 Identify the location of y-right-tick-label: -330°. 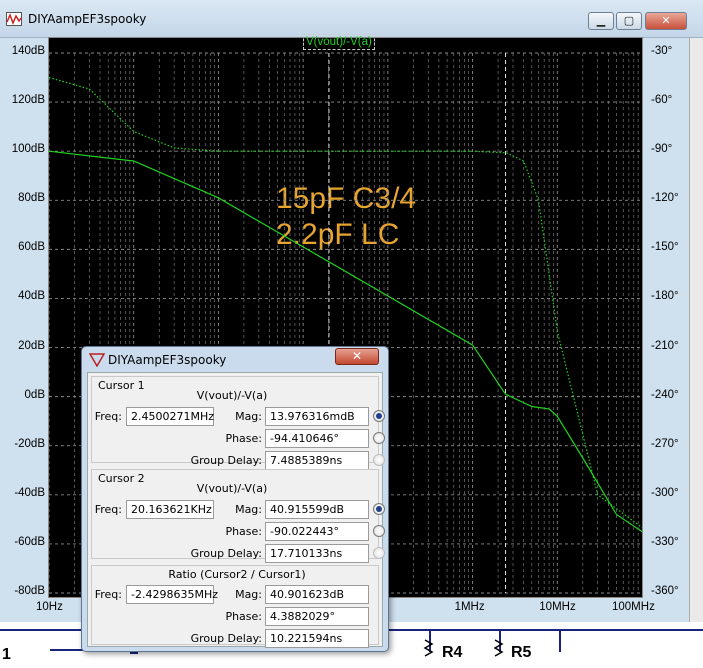
(665, 541).